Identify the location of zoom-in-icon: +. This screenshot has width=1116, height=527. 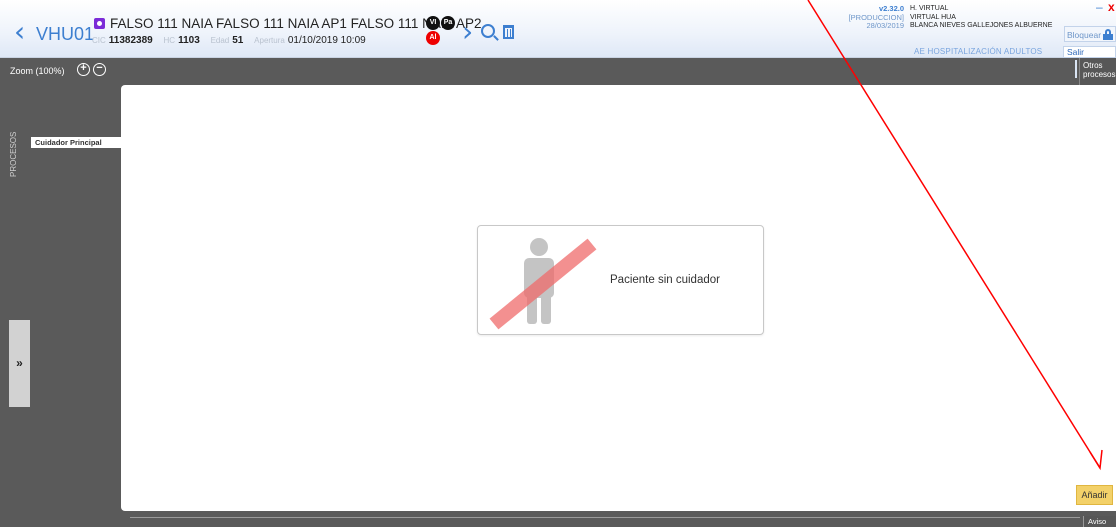
(83, 69).